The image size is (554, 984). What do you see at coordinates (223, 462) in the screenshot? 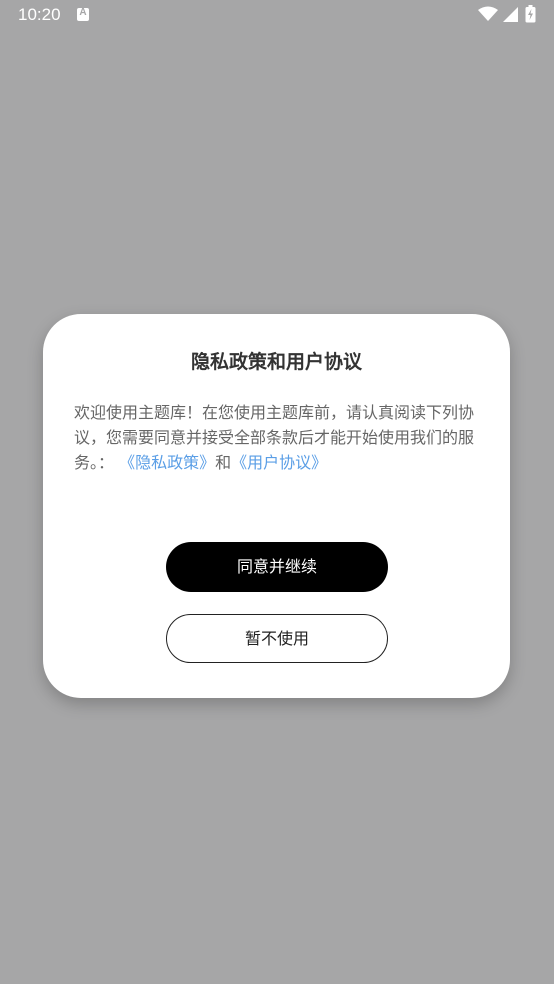
I see `link-connector: 和` at bounding box center [223, 462].